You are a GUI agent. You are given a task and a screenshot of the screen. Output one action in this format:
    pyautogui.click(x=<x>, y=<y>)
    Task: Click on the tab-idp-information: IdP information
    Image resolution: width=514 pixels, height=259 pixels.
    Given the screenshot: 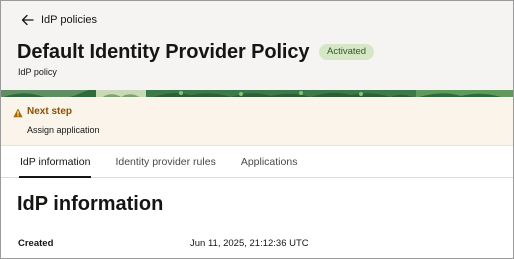 What is the action you would take?
    pyautogui.click(x=55, y=162)
    